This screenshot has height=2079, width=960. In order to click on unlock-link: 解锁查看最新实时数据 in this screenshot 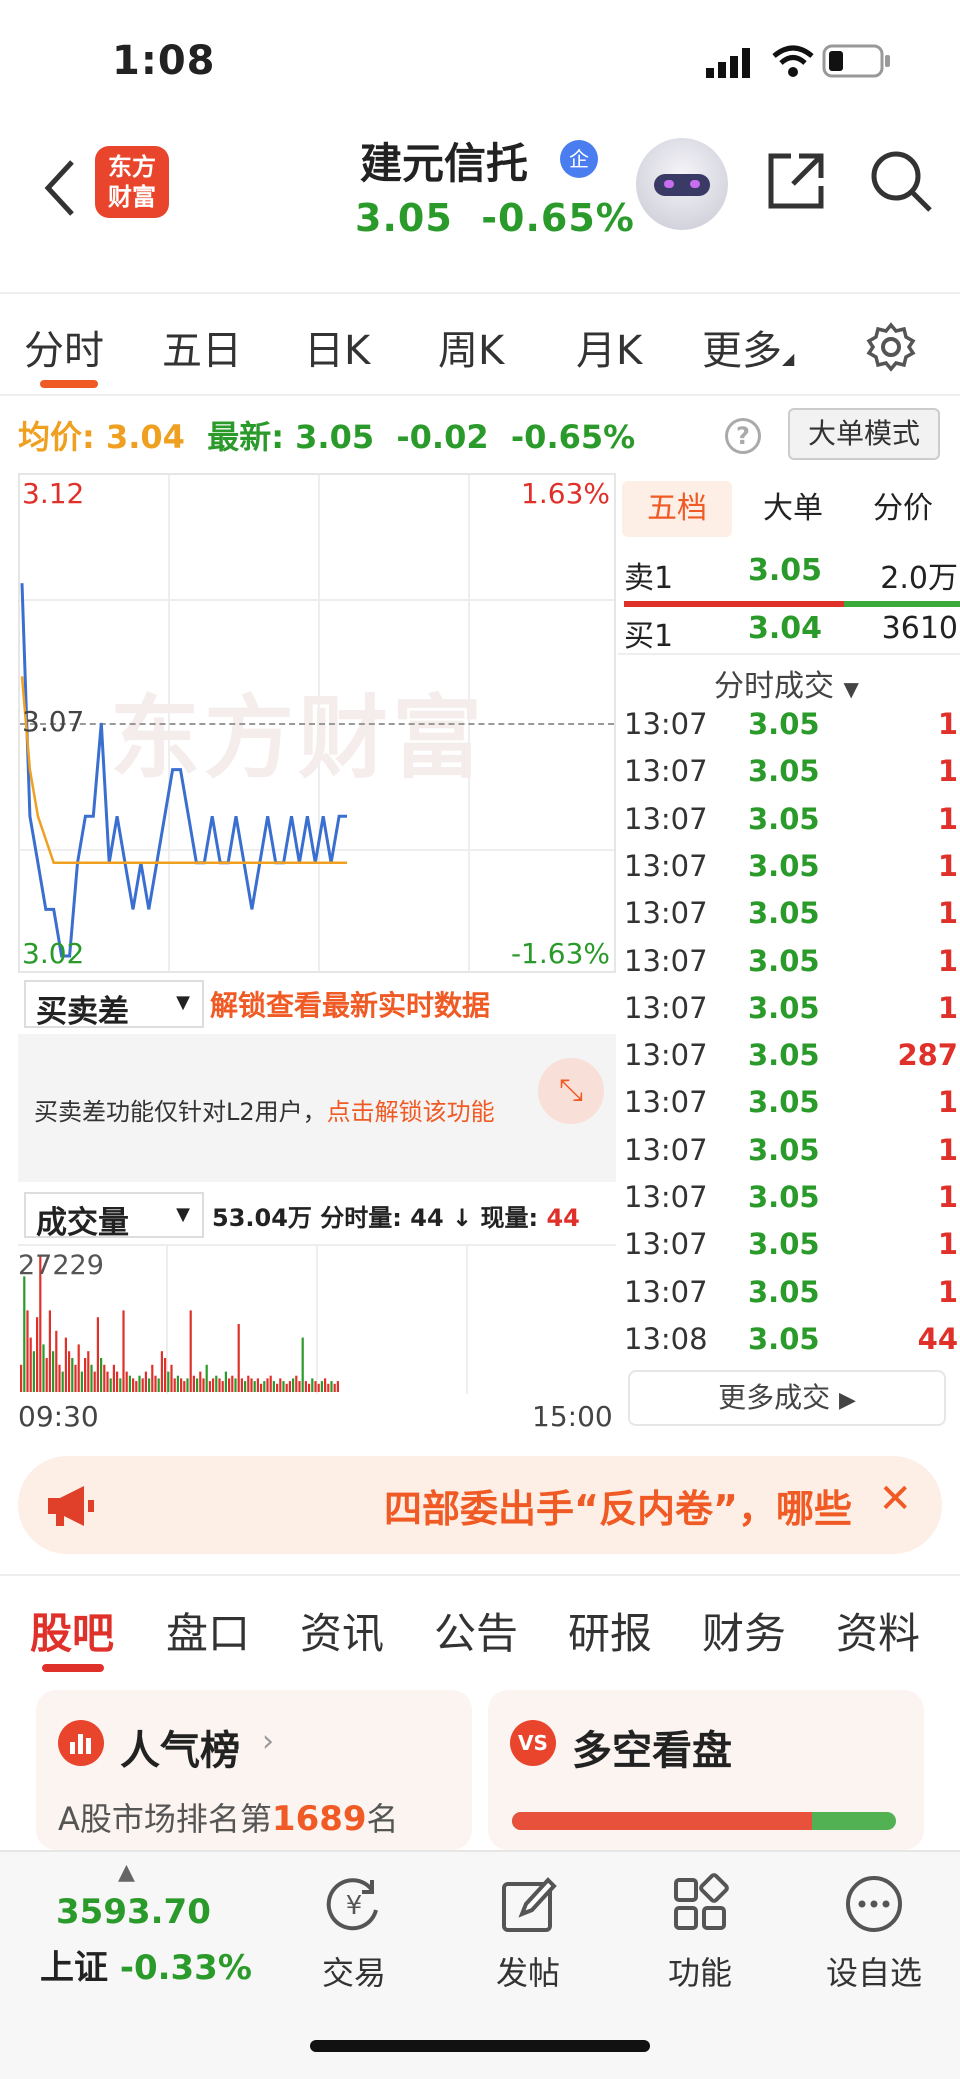, I will do `click(350, 1004)`.